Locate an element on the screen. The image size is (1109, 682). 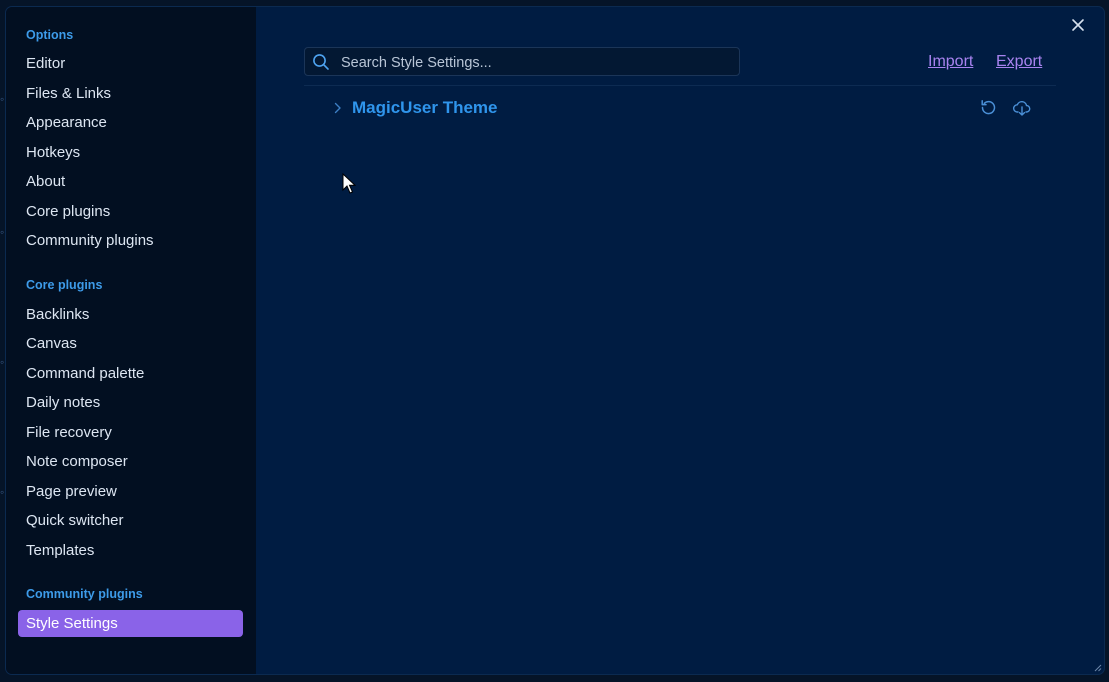
download-icon is located at coordinates (1022, 108).